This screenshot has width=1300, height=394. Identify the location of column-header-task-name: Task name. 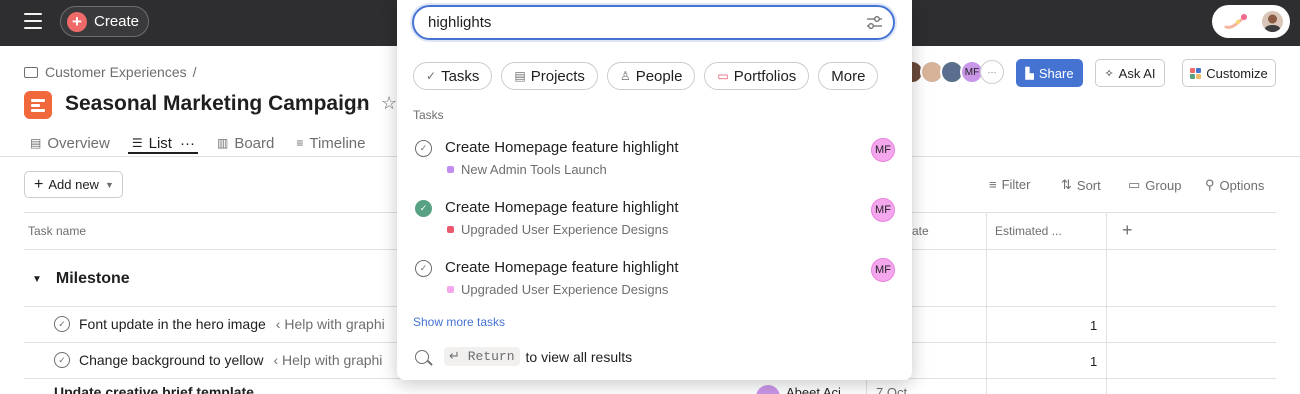
(57, 231).